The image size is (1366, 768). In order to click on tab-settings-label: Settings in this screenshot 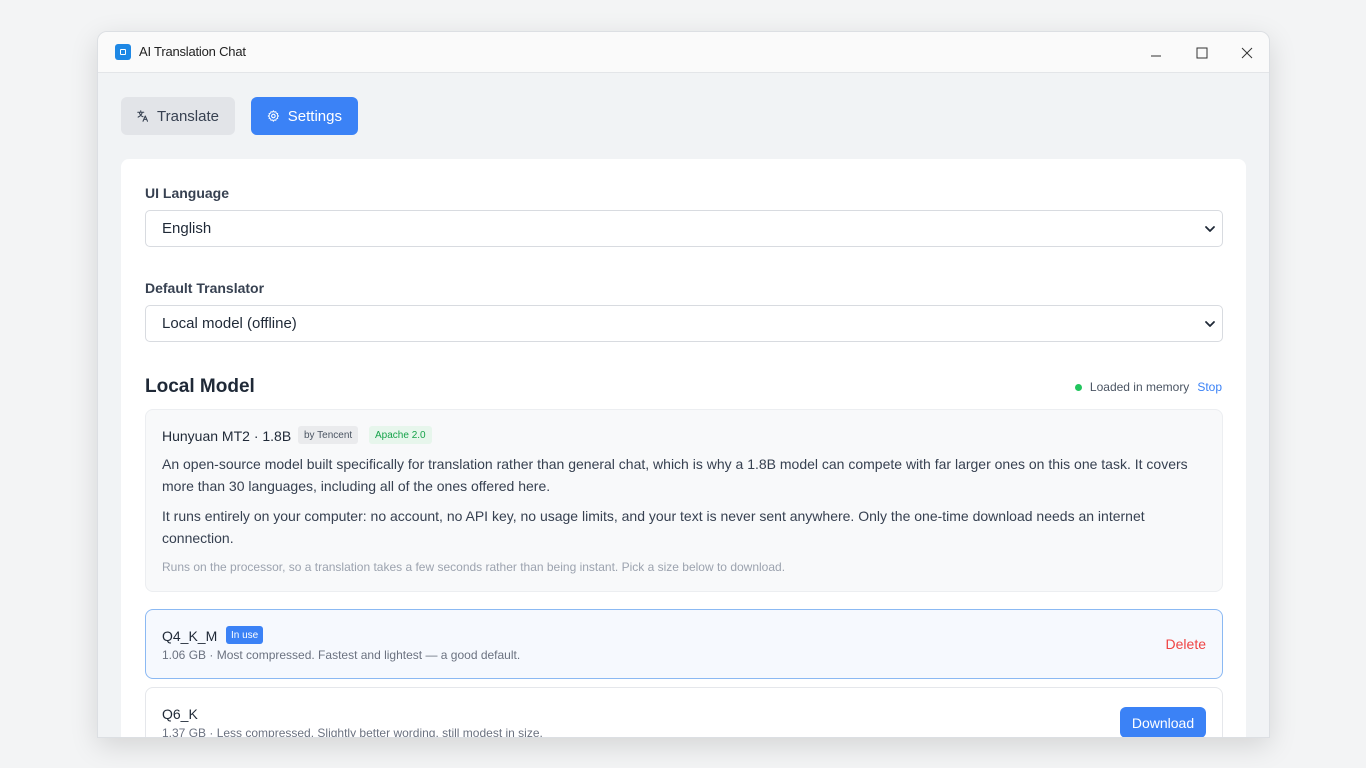, I will do `click(314, 116)`.